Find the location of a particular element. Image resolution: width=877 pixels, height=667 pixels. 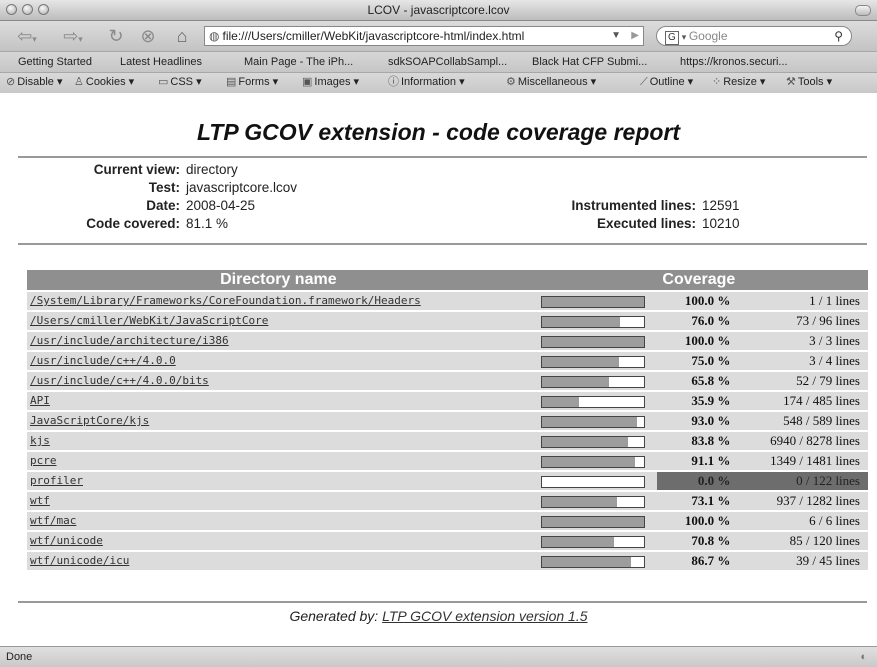

directory-link: /usr/include/c++/4.0.0/bits is located at coordinates (278, 381).